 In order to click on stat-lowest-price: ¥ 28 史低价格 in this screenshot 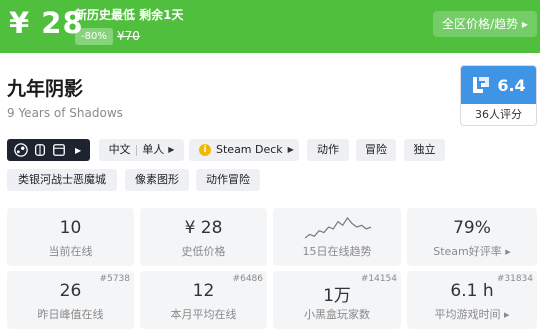, I will do `click(203, 237)`.